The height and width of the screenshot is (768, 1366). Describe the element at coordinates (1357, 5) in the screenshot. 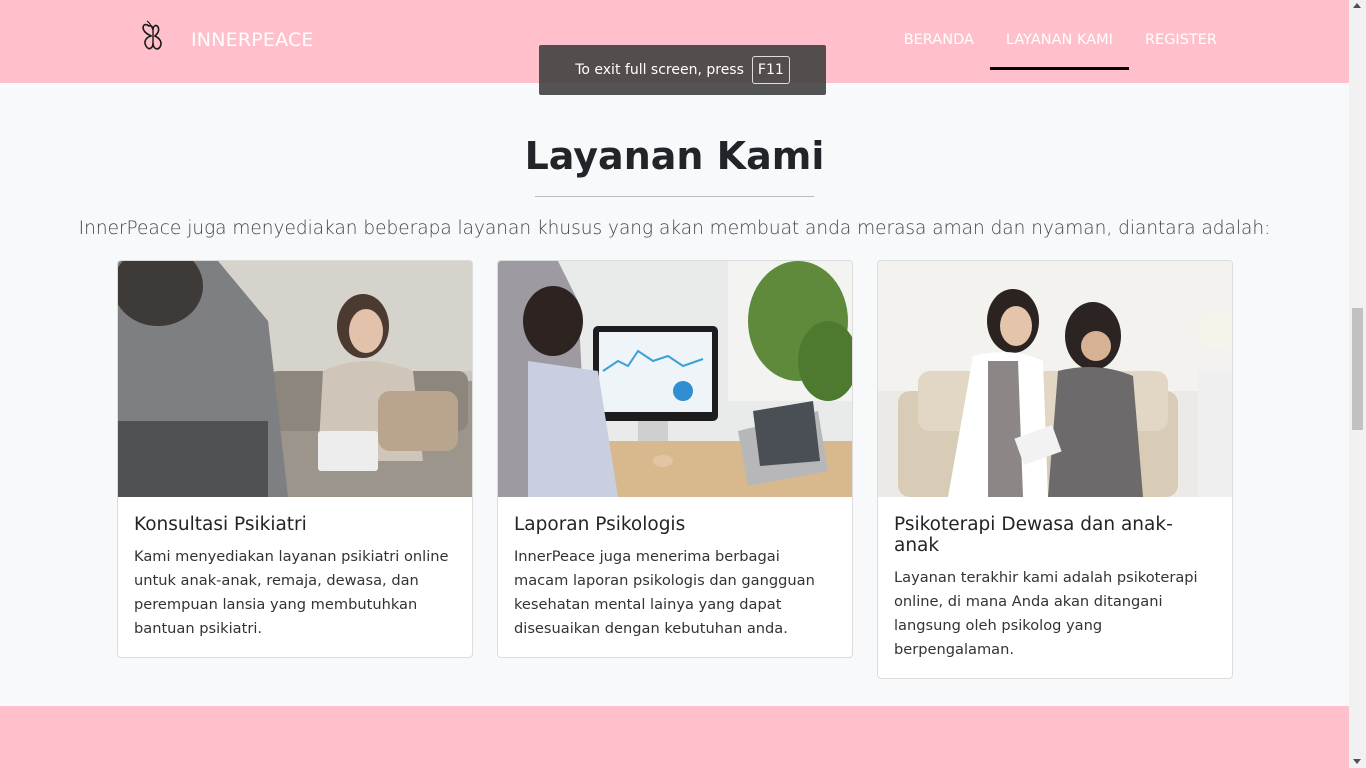

I see `scroll-up-icon` at that location.